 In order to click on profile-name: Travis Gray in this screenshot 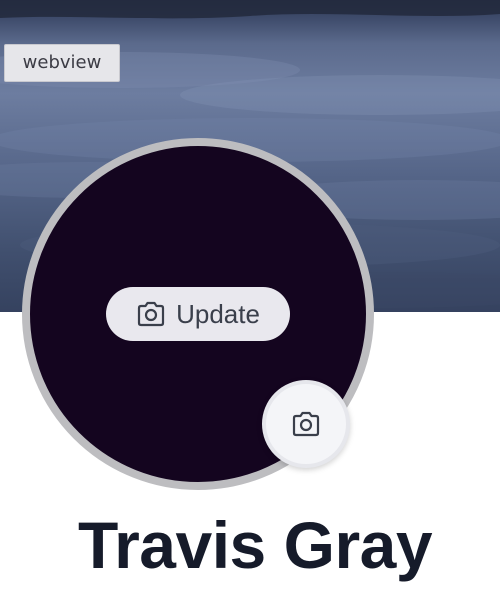, I will do `click(255, 545)`.